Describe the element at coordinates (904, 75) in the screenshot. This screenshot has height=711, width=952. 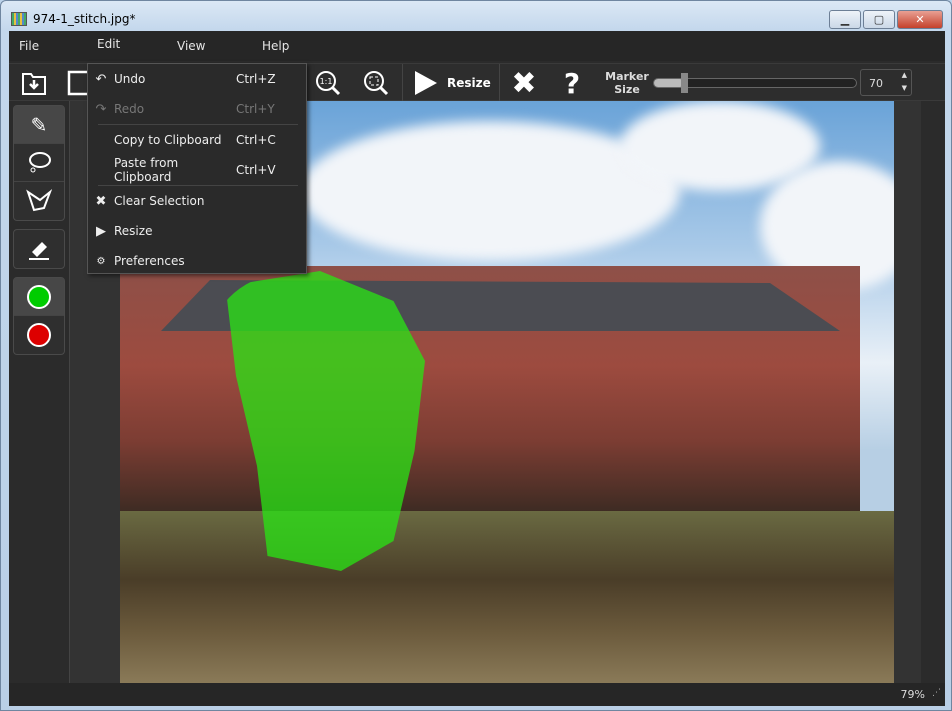
I see `spin-up-icon: ▲` at that location.